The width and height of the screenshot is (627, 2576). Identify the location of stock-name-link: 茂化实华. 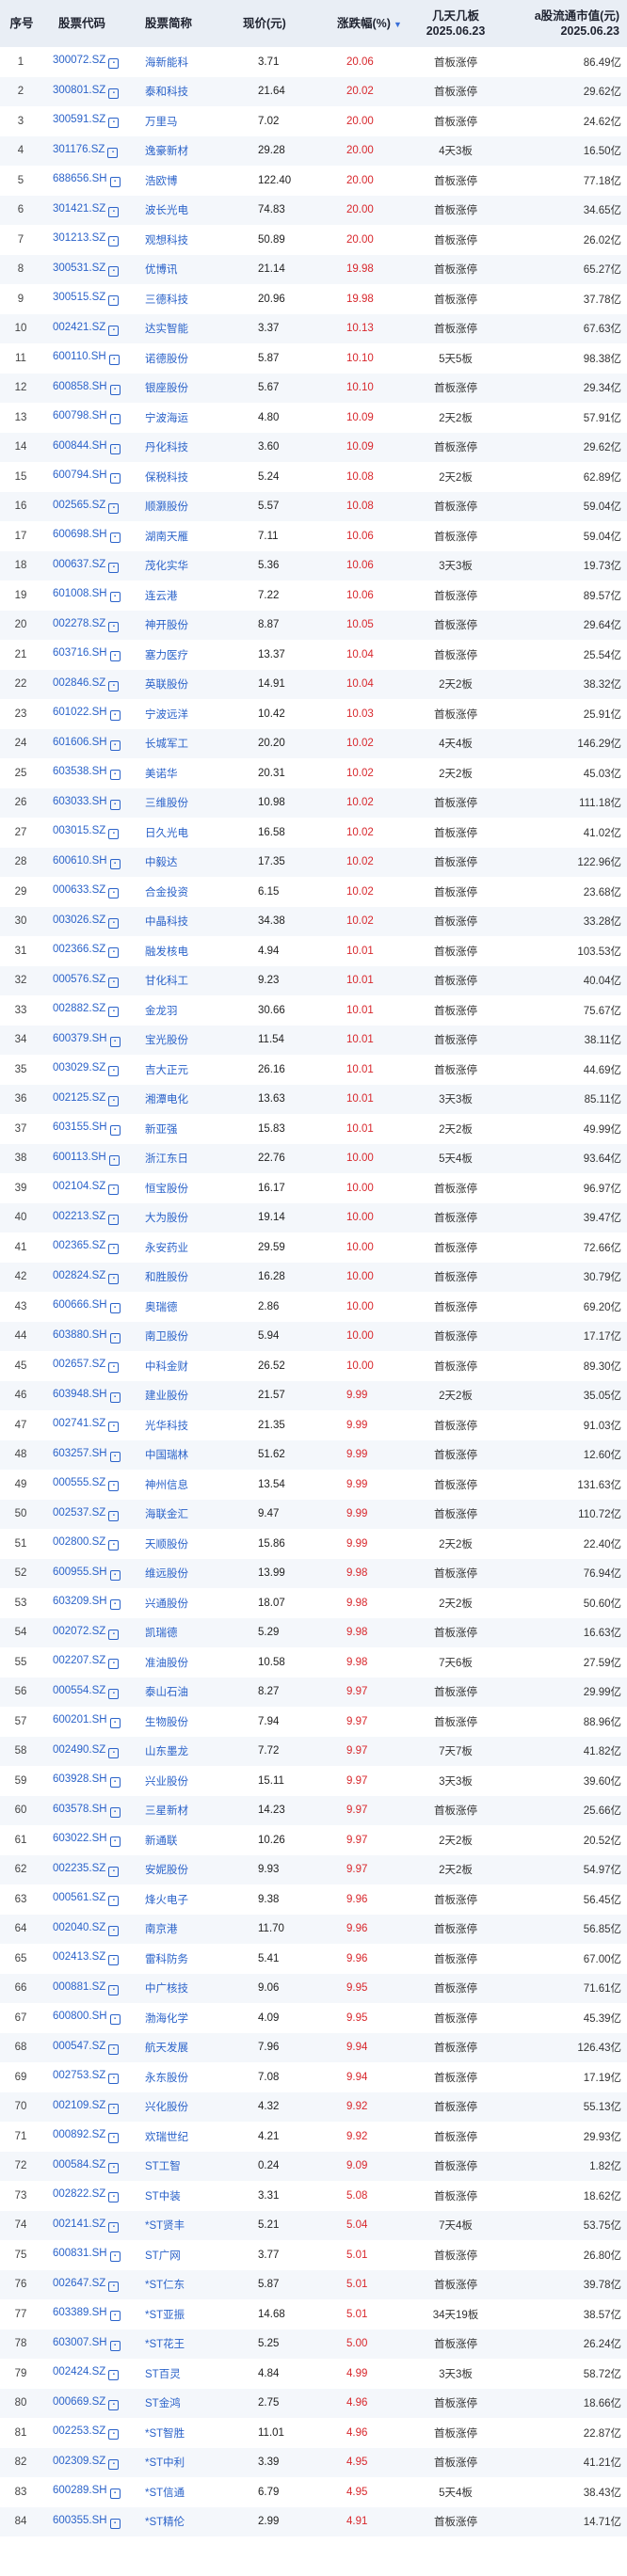
(176, 566).